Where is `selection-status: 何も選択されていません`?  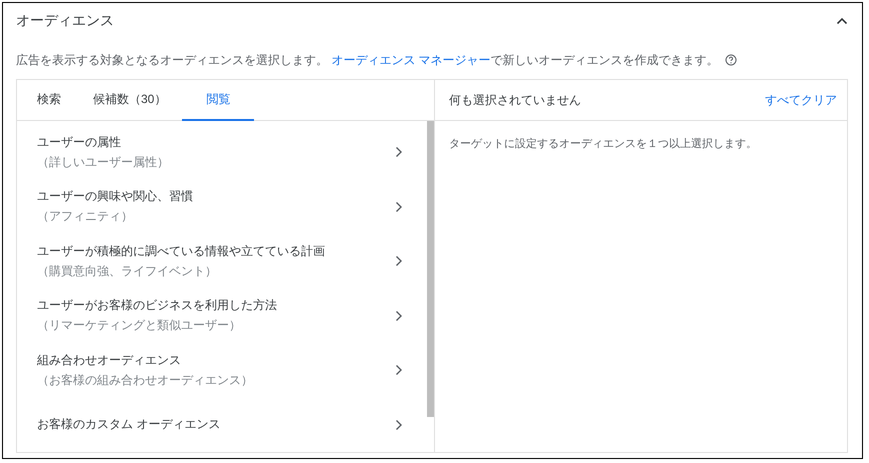
selection-status: 何も選択されていません is located at coordinates (515, 100).